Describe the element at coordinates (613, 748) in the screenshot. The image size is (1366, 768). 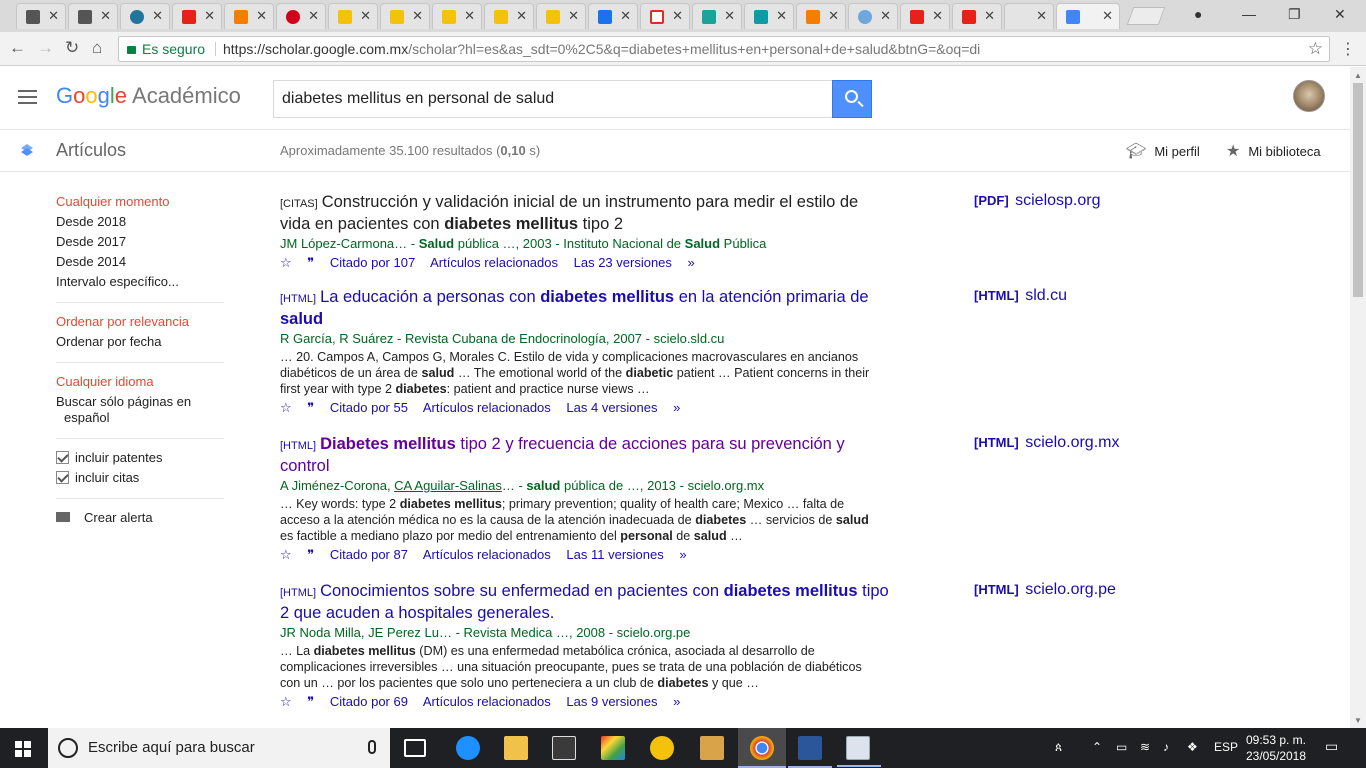
I see `paint-icon` at that location.